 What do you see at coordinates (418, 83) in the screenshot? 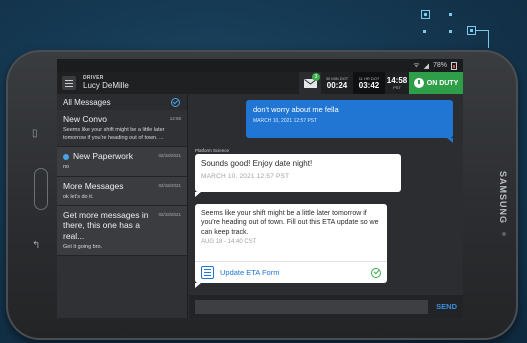
I see `power-icon` at bounding box center [418, 83].